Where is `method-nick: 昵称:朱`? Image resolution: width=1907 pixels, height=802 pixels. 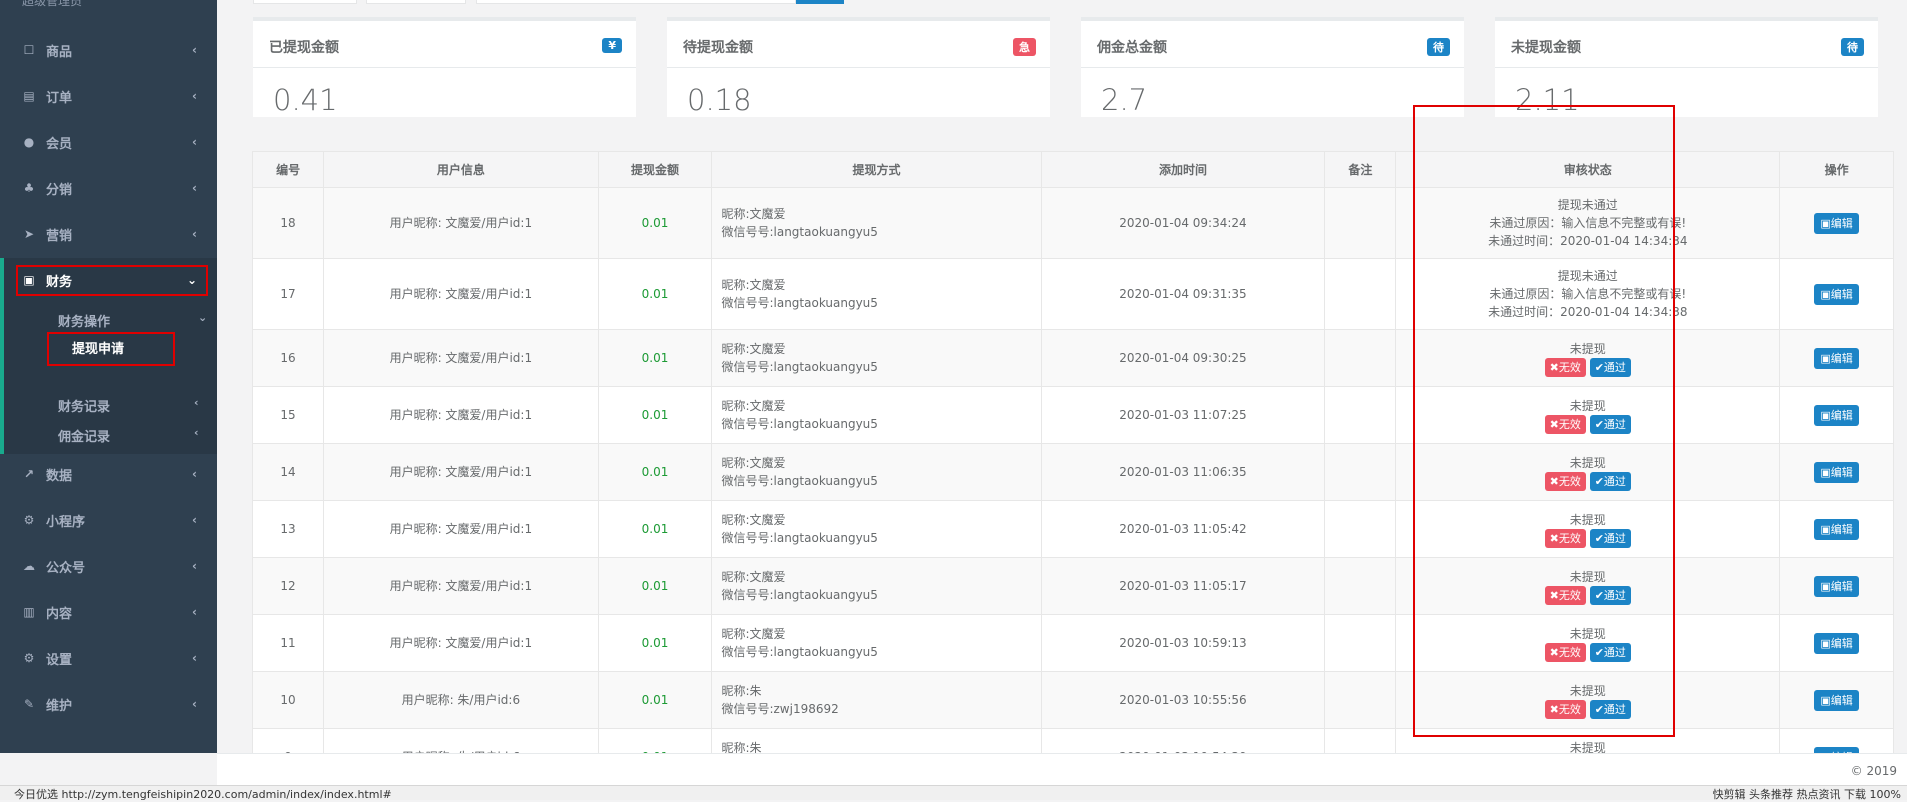
method-nick: 昵称:朱 is located at coordinates (741, 747).